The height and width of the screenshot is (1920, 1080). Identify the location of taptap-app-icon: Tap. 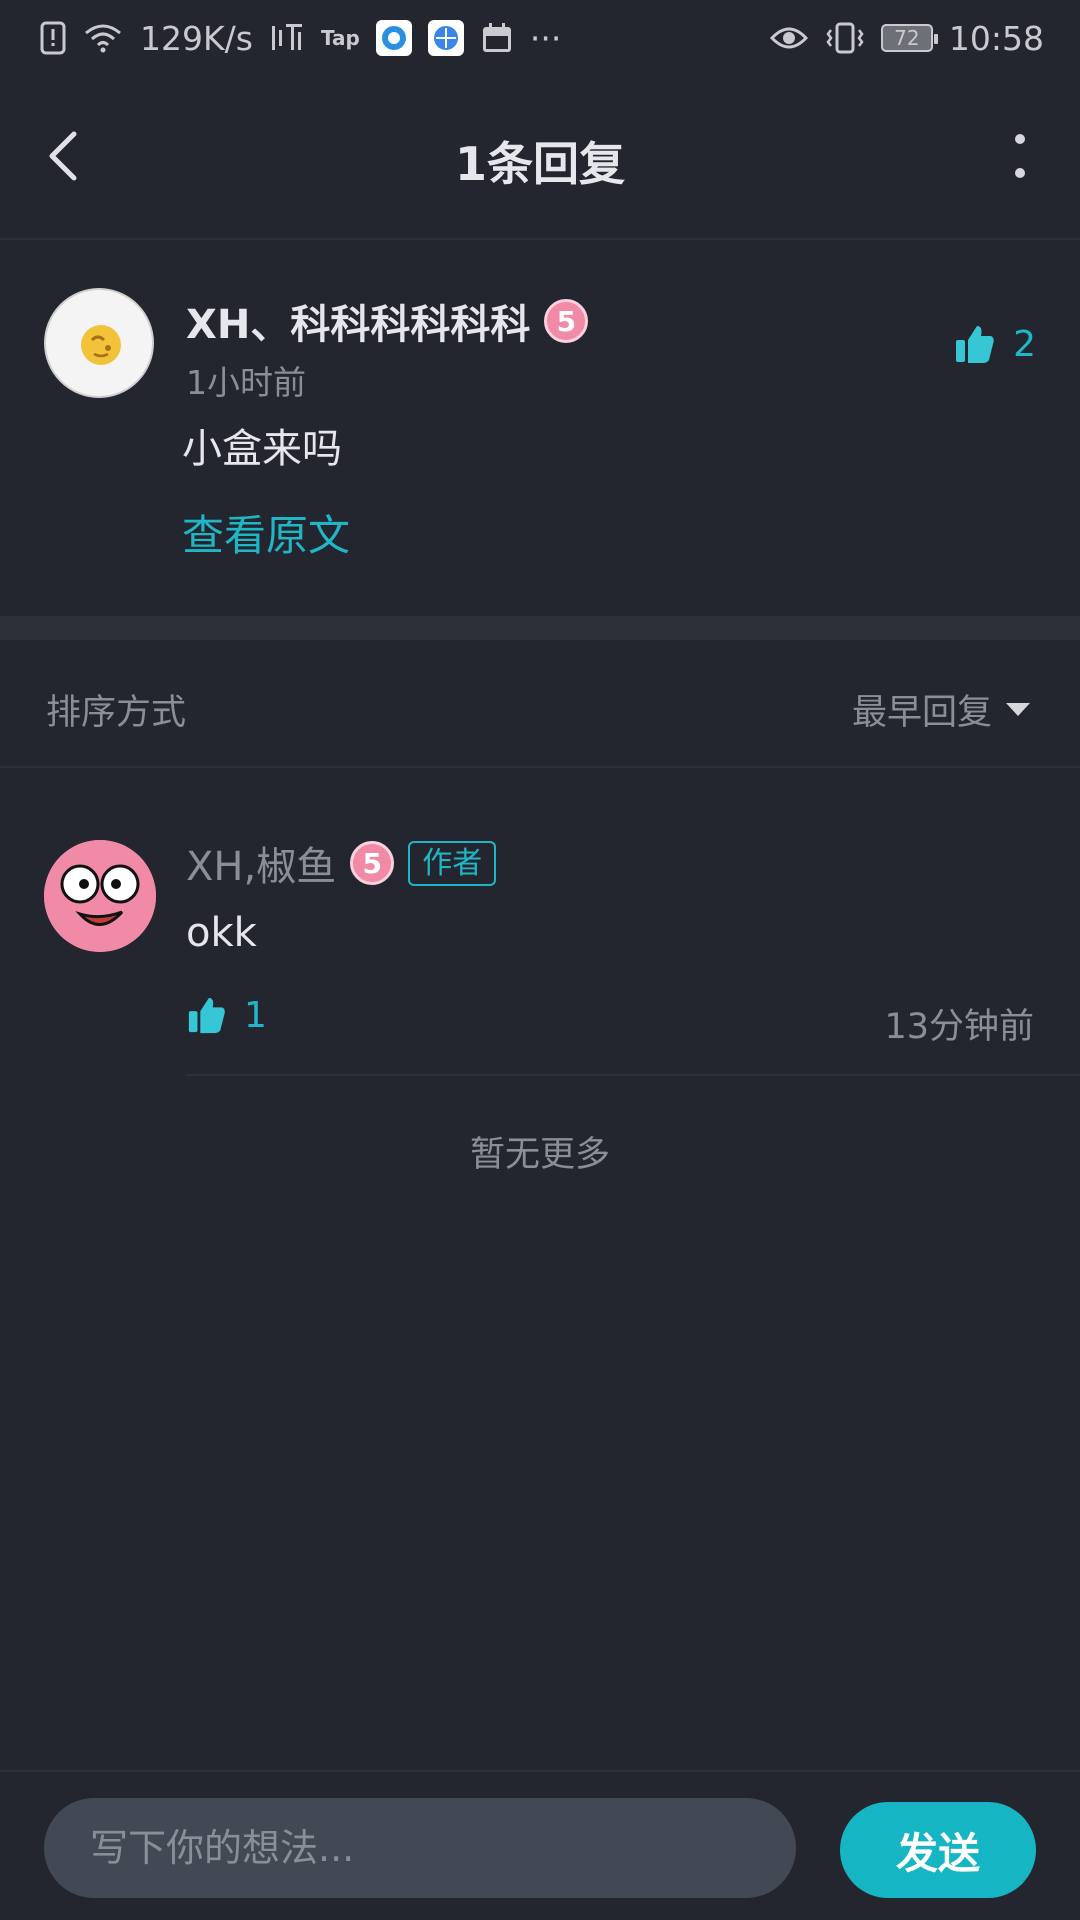
(340, 38).